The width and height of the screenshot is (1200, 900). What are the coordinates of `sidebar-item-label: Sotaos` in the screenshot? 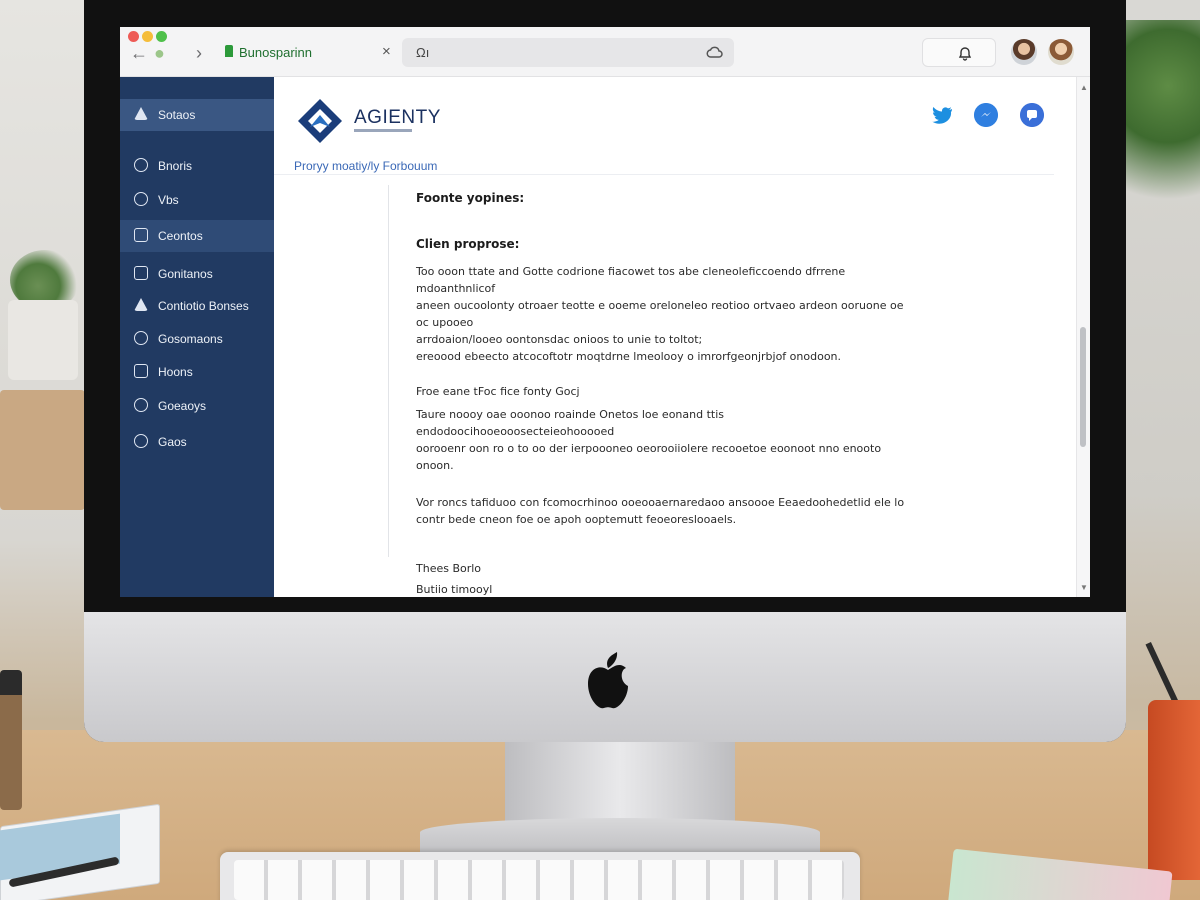 It's located at (177, 115).